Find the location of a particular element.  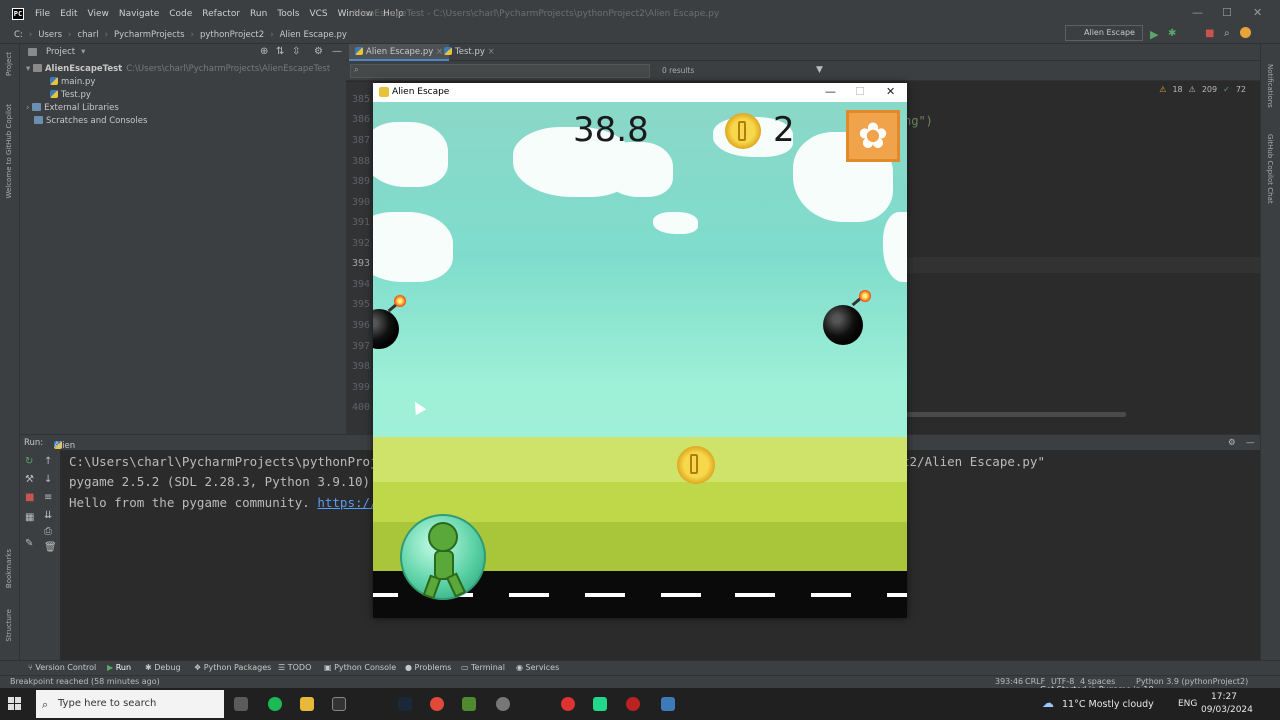

tree-scratches: Scratches and Consoles is located at coordinates (90, 121).